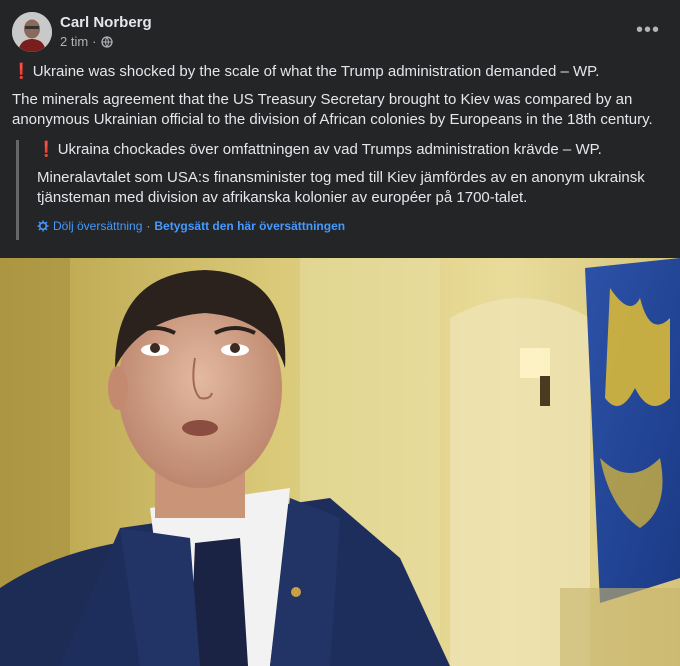  I want to click on more-options-button: •••, so click(648, 30).